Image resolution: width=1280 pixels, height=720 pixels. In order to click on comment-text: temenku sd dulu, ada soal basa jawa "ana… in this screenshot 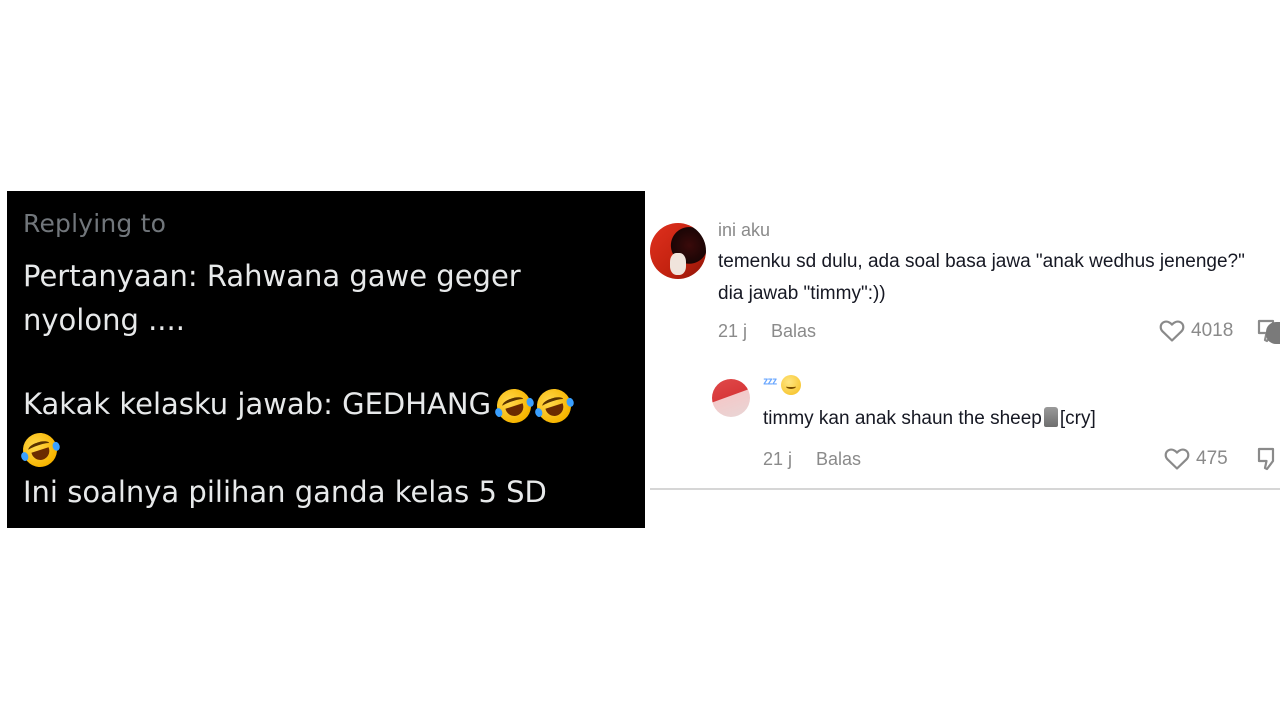, I will do `click(981, 261)`.